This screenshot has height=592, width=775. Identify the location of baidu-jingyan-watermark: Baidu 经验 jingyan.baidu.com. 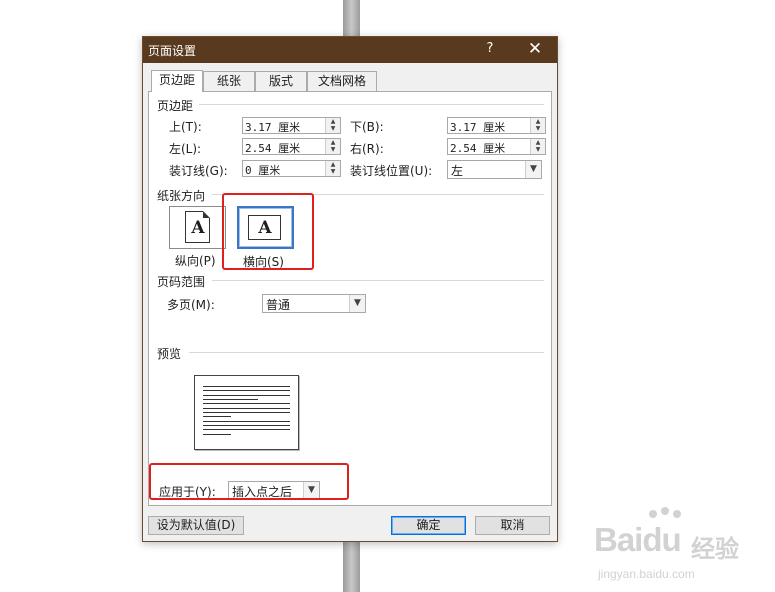
(669, 547).